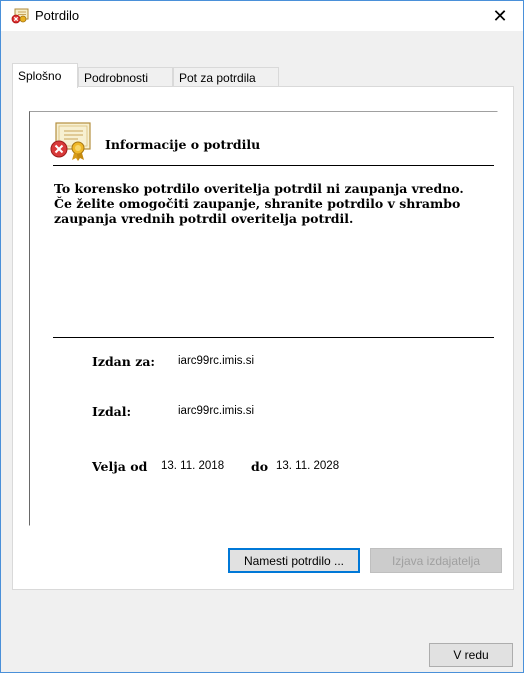 The height and width of the screenshot is (673, 524). What do you see at coordinates (125, 77) in the screenshot?
I see `tab-details: Podrobnosti` at bounding box center [125, 77].